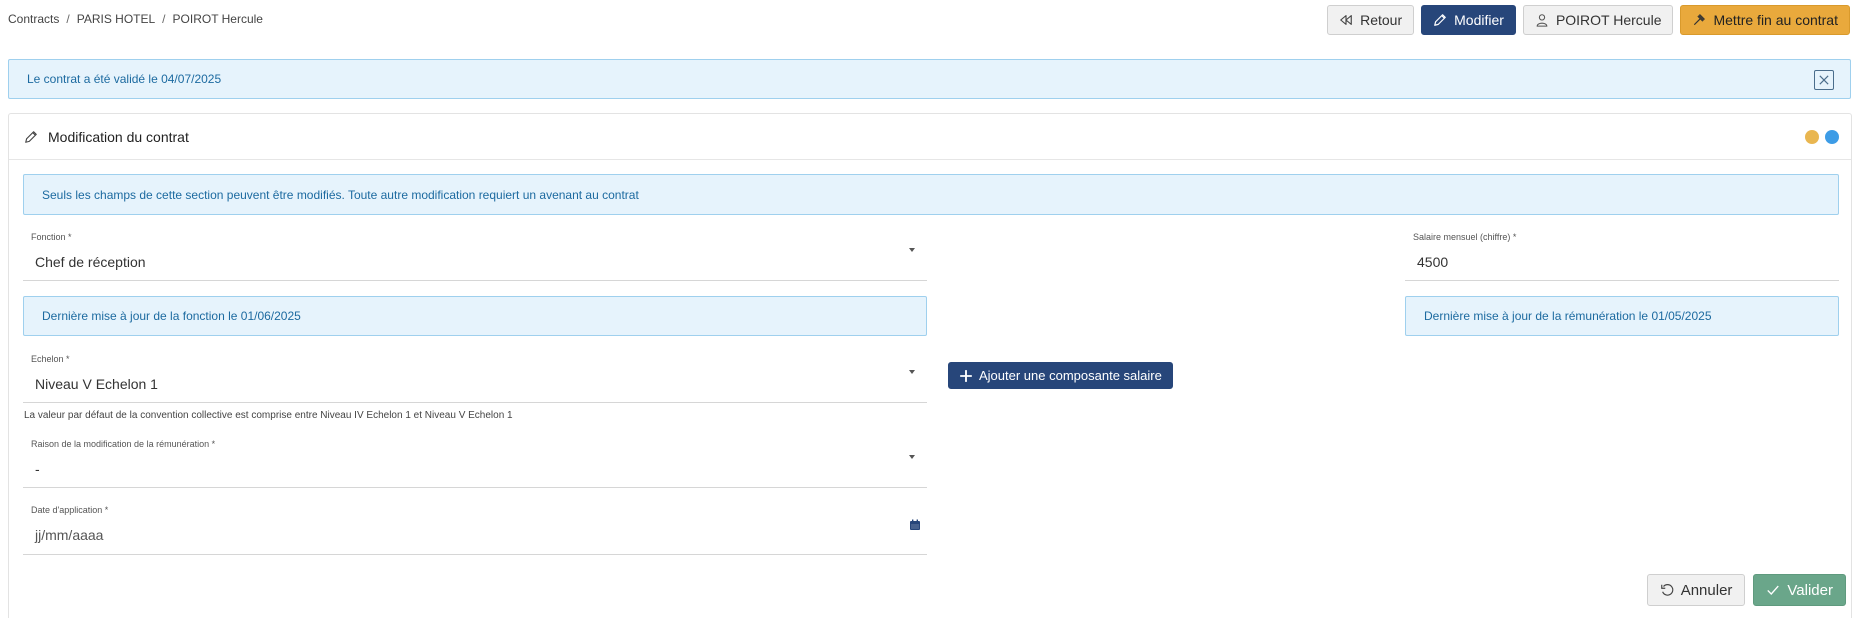 Image resolution: width=1860 pixels, height=618 pixels. What do you see at coordinates (1700, 19) in the screenshot?
I see `gavel-icon` at bounding box center [1700, 19].